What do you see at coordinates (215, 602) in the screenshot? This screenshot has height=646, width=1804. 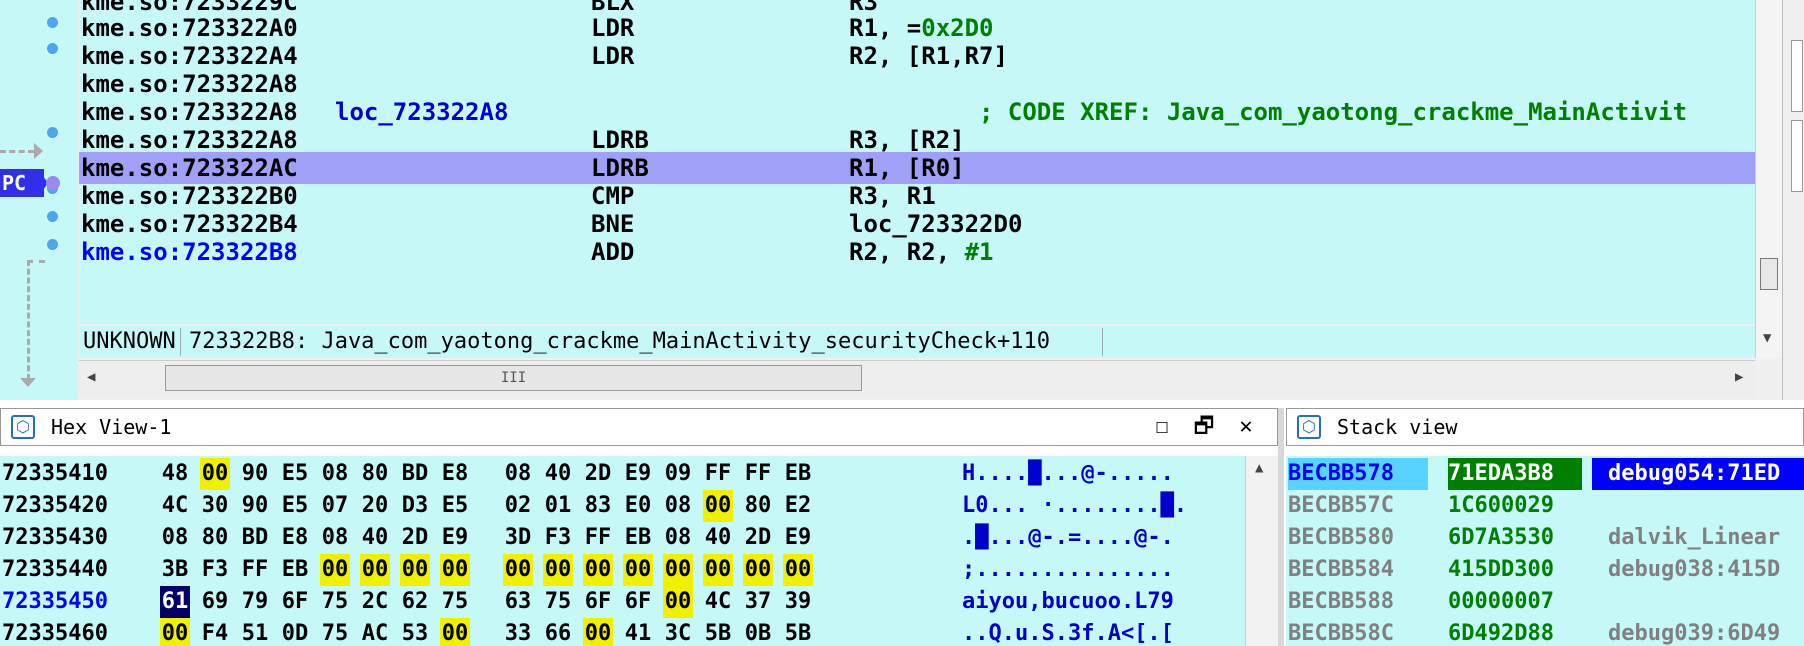 I see `hex-byte: 69` at bounding box center [215, 602].